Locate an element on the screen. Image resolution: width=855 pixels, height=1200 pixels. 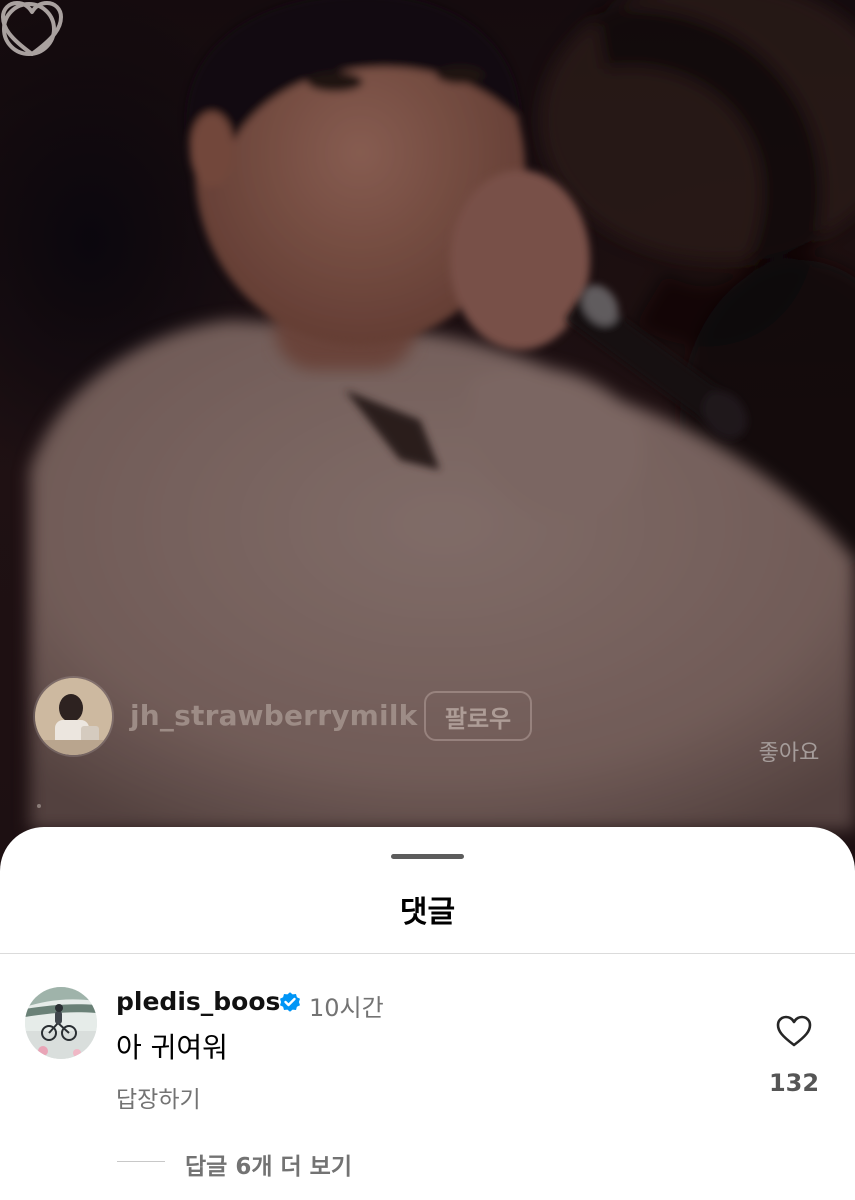
commenter-avatar-image is located at coordinates (61, 1023).